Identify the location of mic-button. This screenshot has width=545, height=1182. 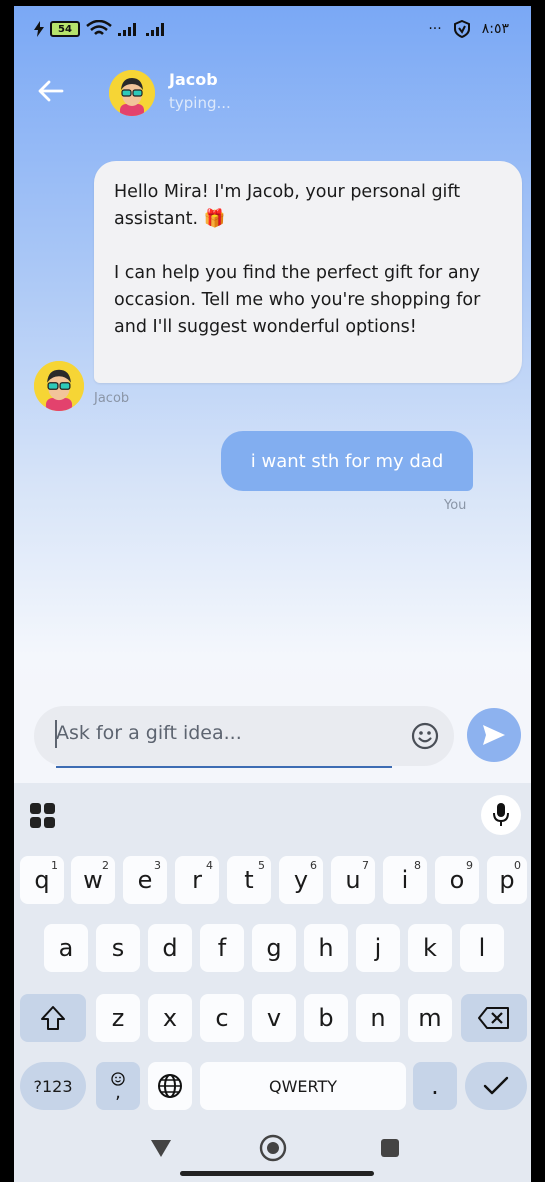
(501, 815).